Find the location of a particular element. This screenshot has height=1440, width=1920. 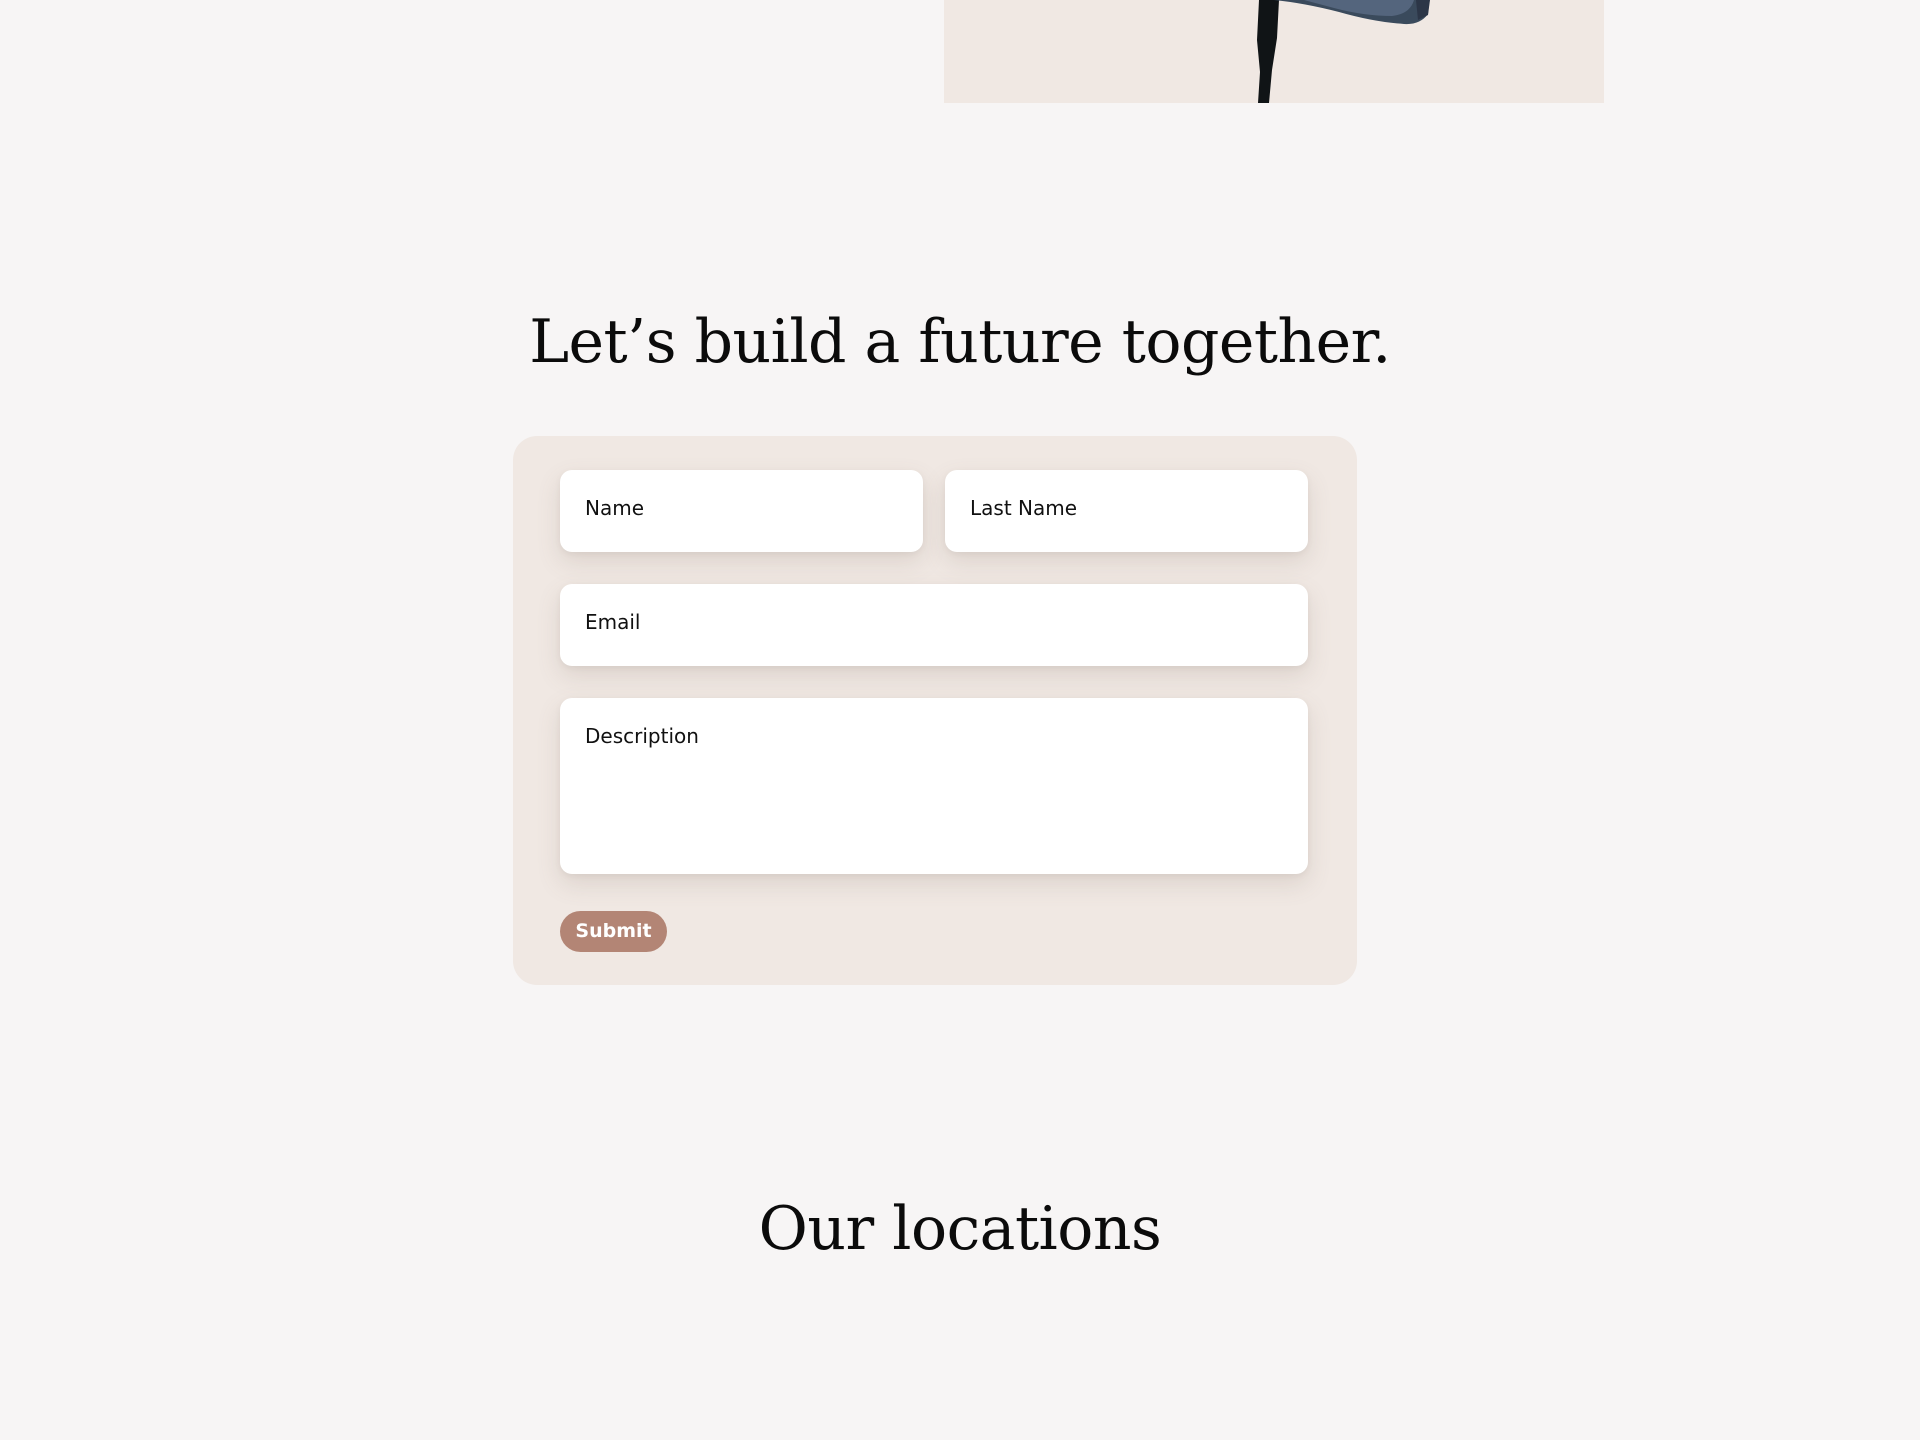

last-name-field-placeholder: Last Name is located at coordinates (1024, 508).